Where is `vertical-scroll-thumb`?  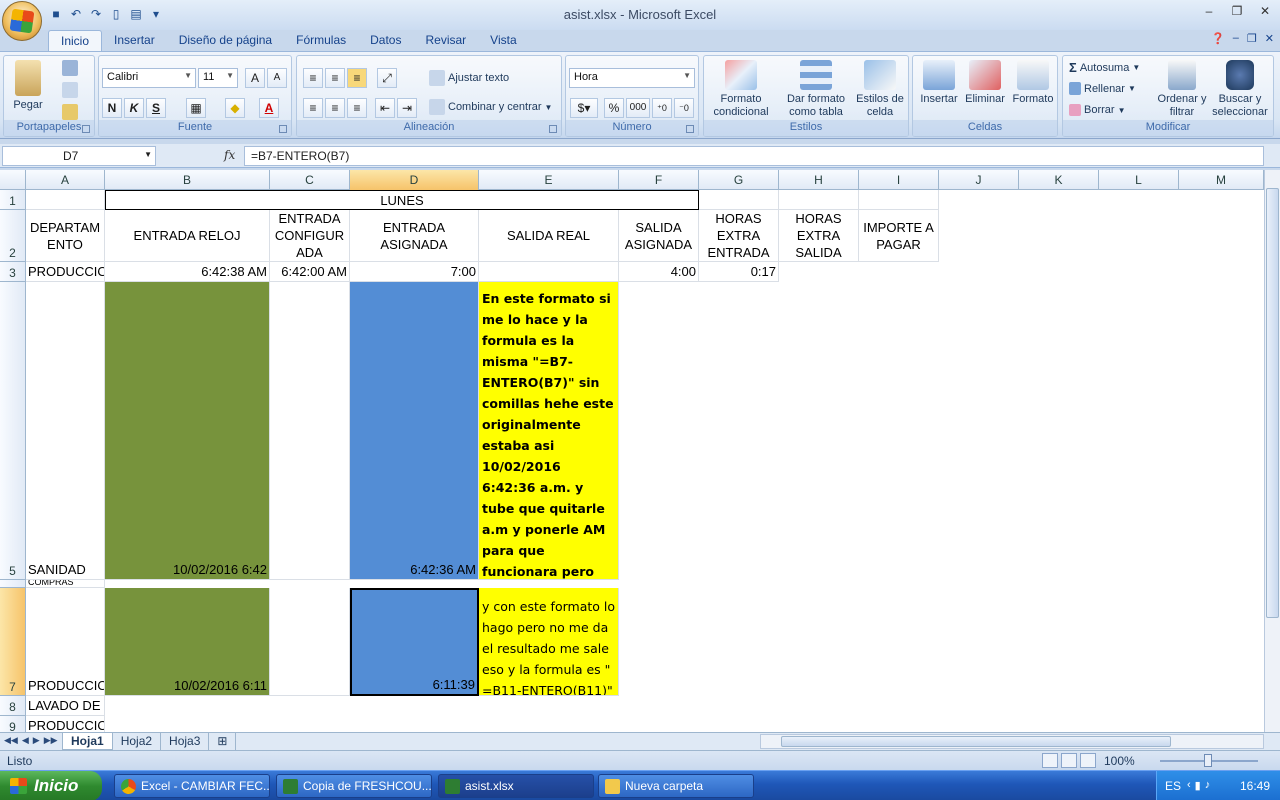
vertical-scroll-thumb is located at coordinates (1272, 403).